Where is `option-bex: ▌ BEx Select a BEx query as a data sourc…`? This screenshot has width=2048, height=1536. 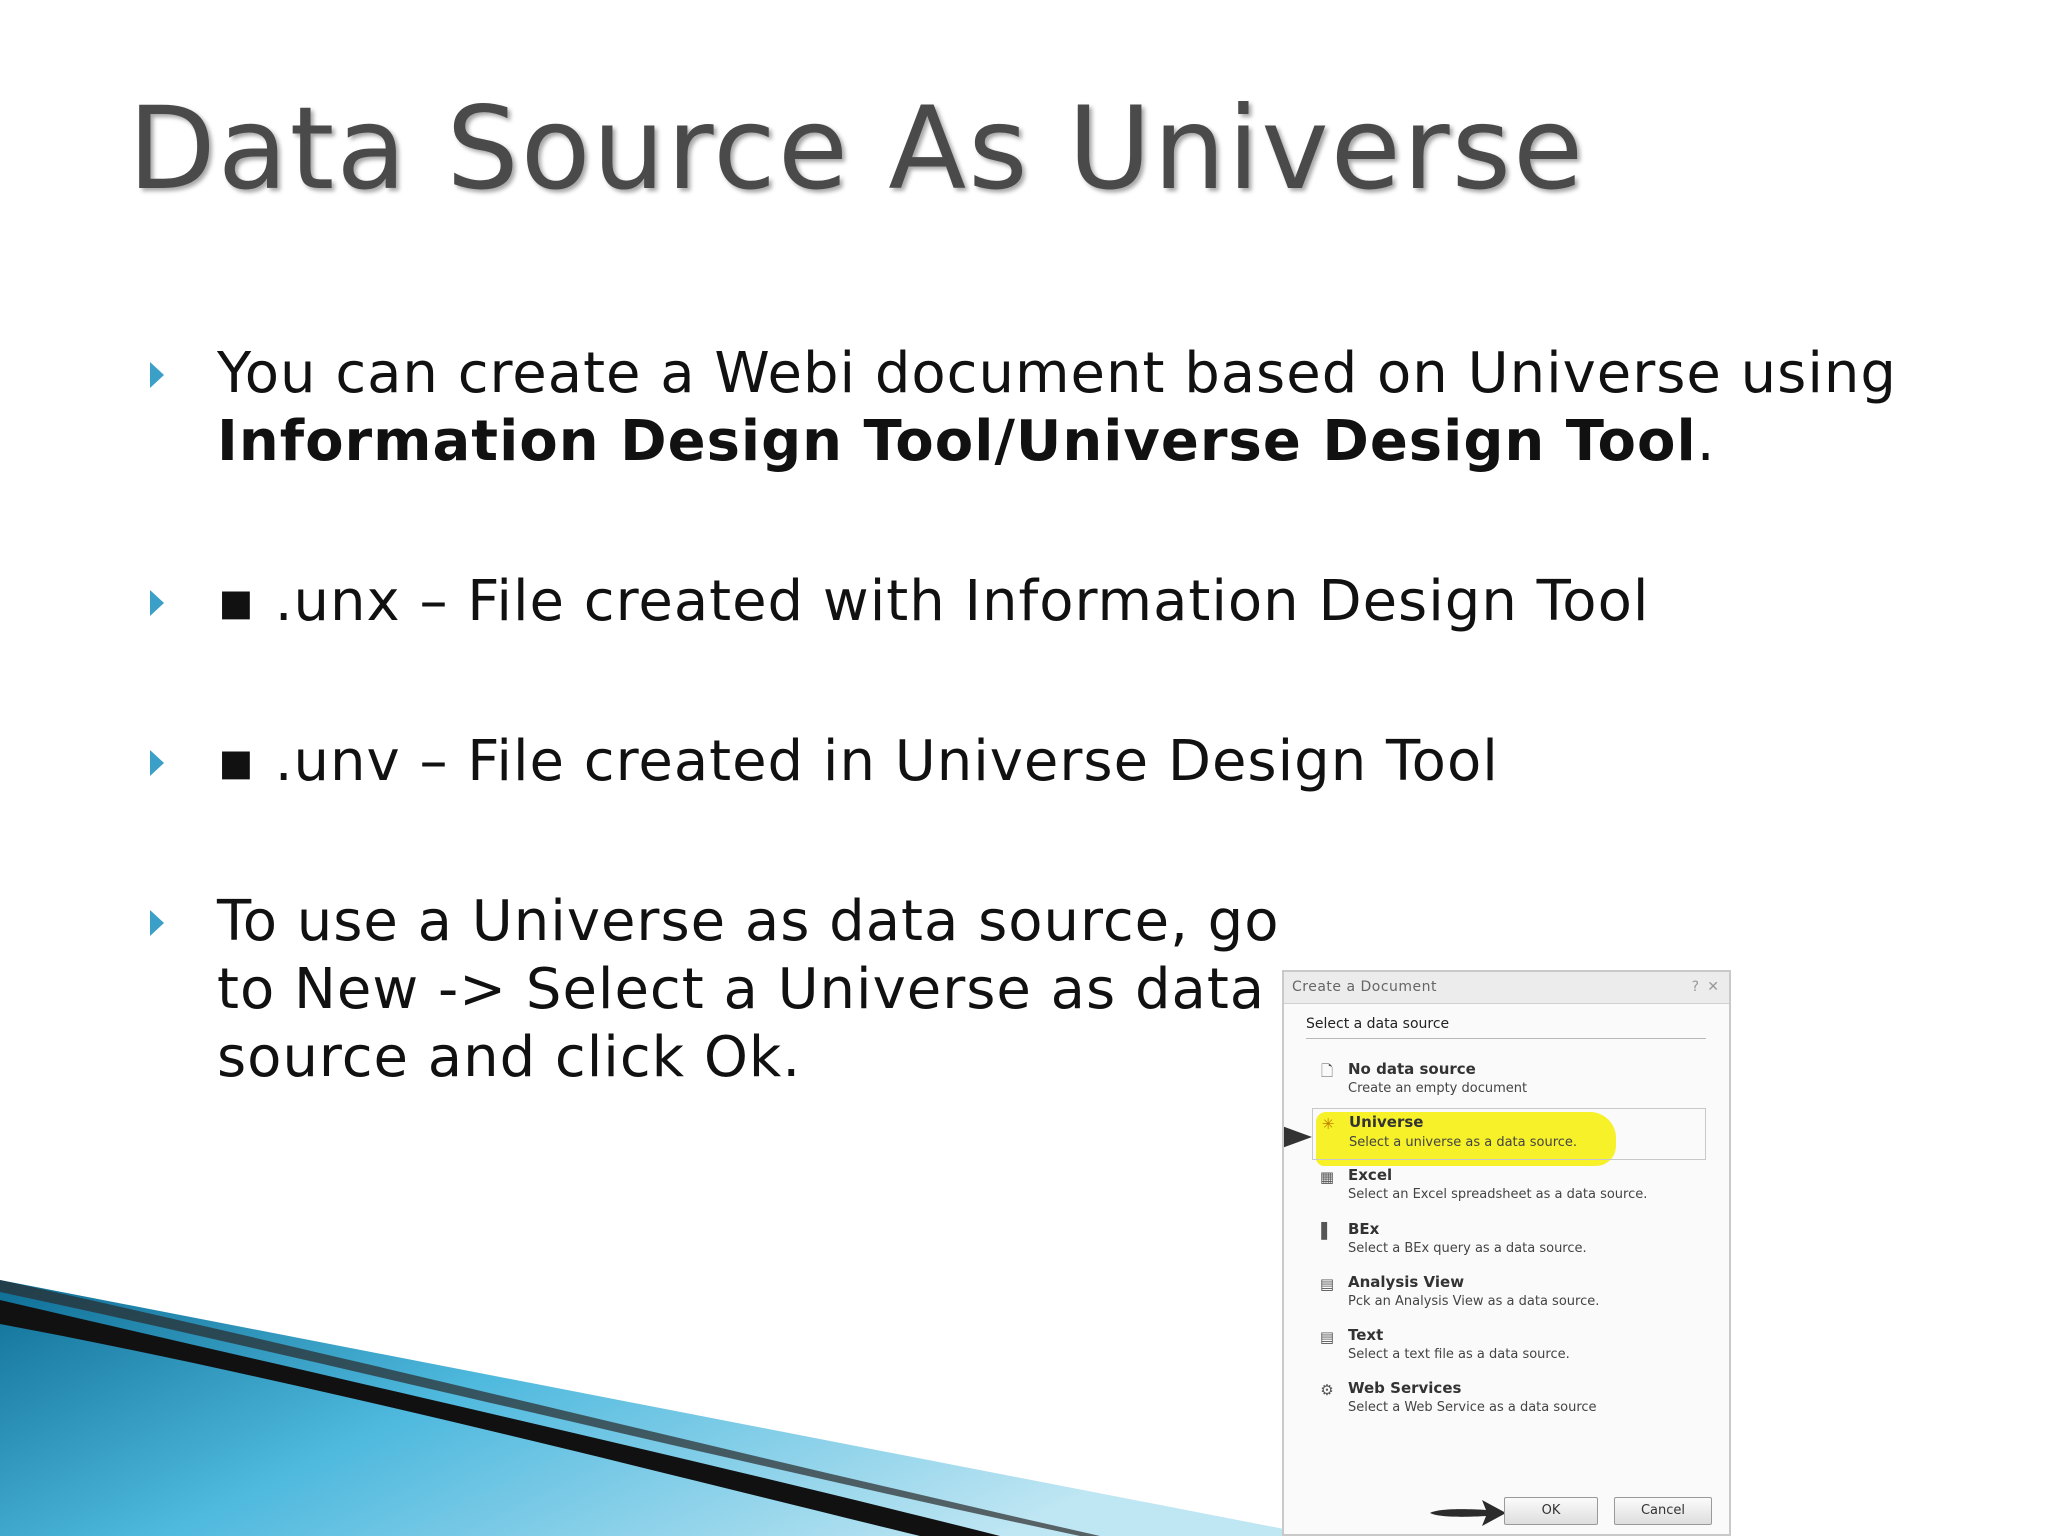 option-bex: ▌ BEx Select a BEx query as a data sourc… is located at coordinates (1518, 1242).